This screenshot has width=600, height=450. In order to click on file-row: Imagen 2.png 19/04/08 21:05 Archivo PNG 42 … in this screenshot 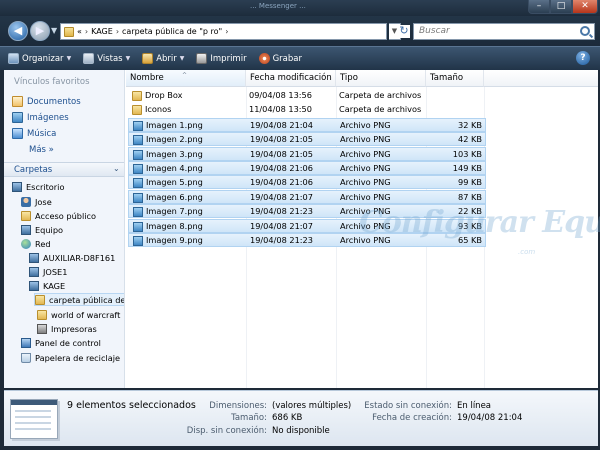, I will do `click(307, 139)`.